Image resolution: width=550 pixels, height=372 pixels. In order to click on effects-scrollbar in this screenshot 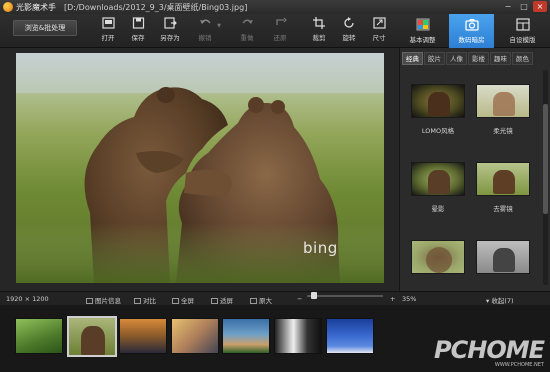, I will do `click(545, 177)`.